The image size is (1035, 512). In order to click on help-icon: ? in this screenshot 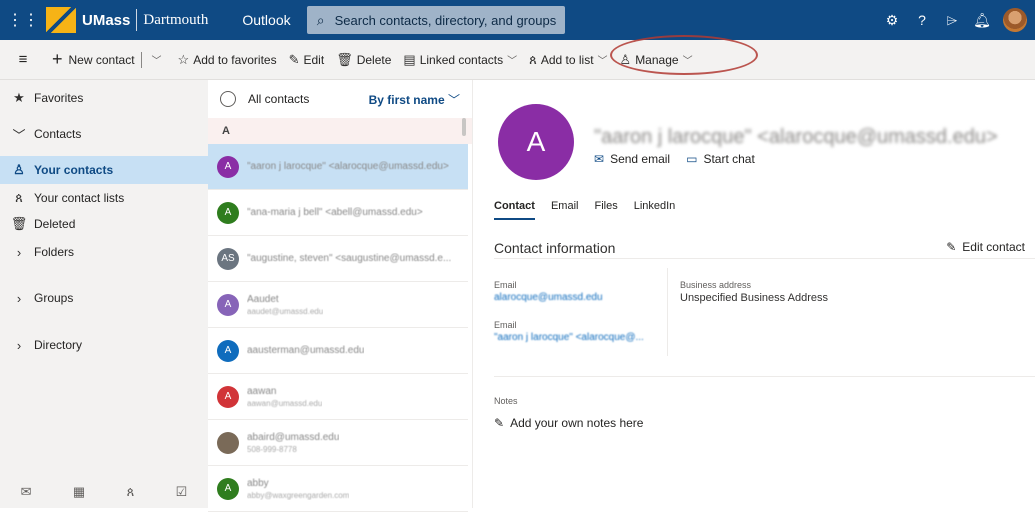, I will do `click(922, 20)`.